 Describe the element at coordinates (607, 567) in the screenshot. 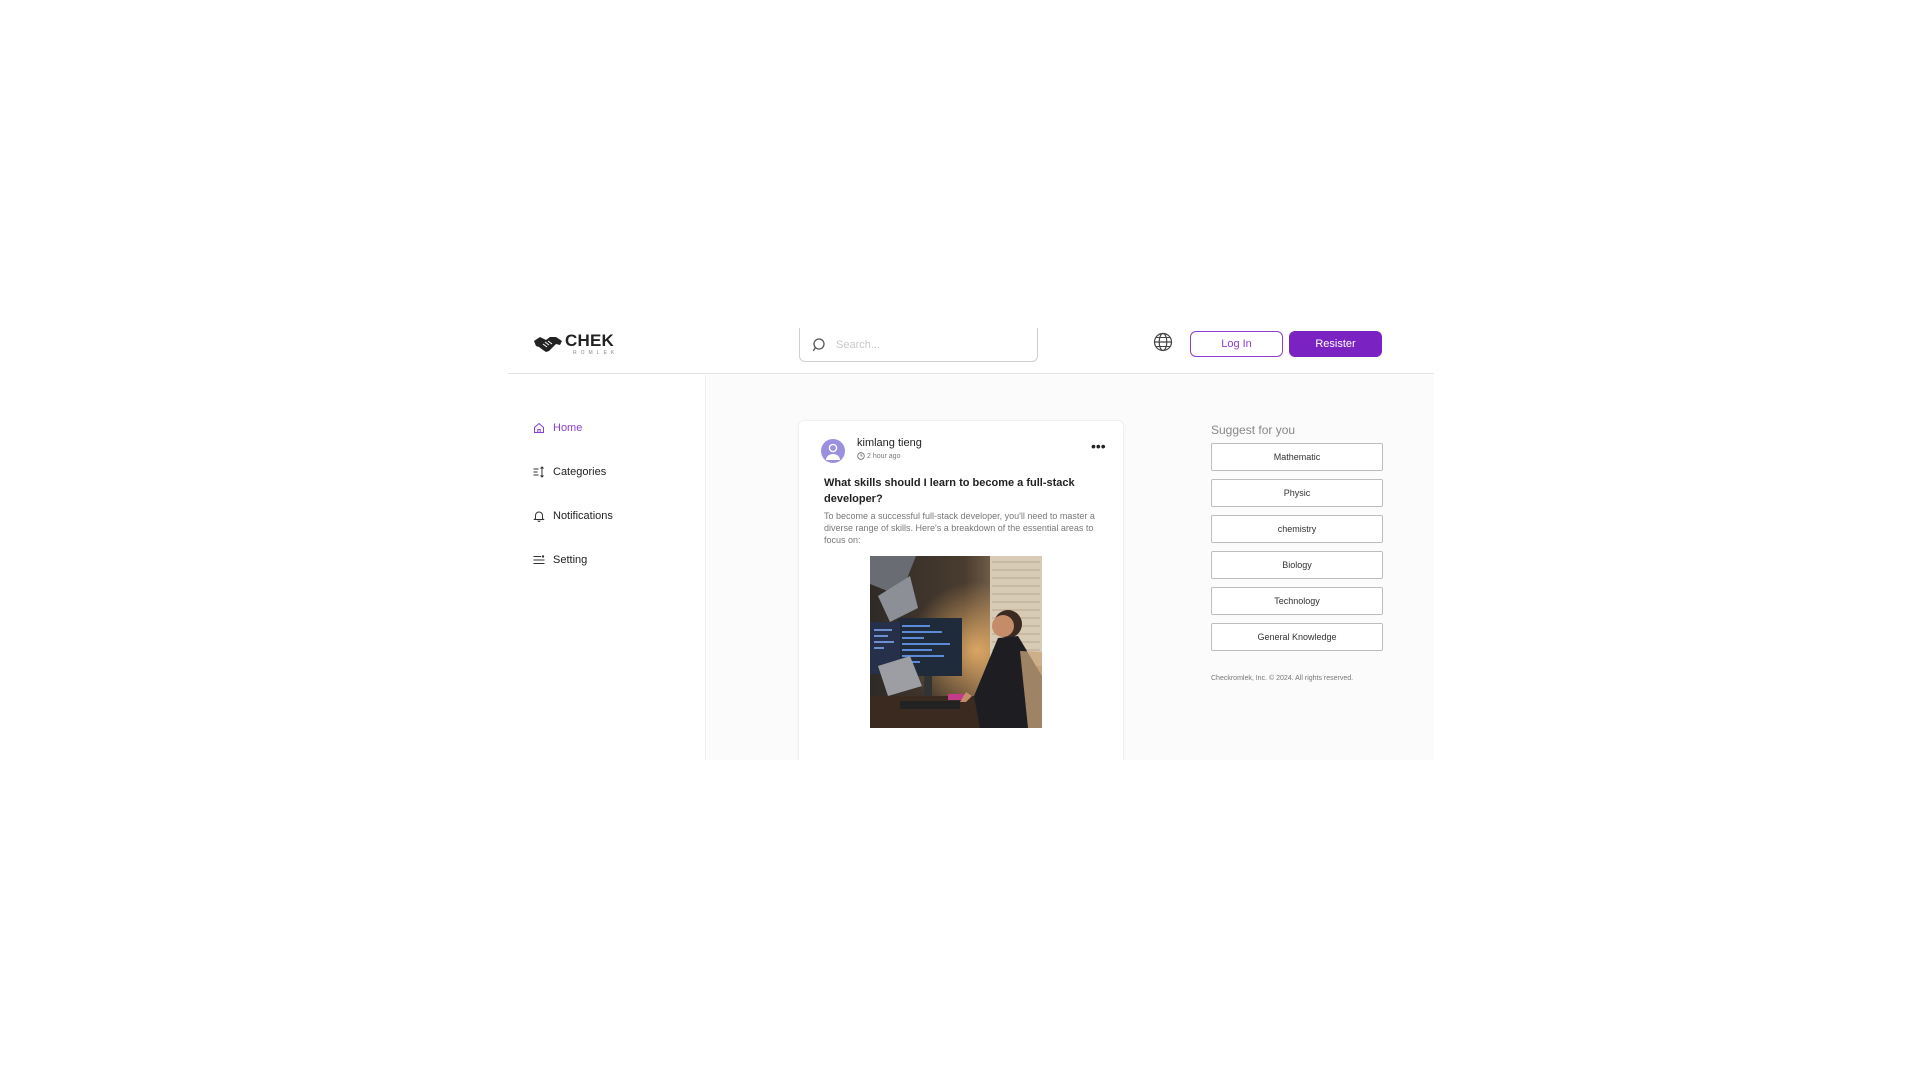

I see `sidebar: Home Categories Notifications Setting` at that location.